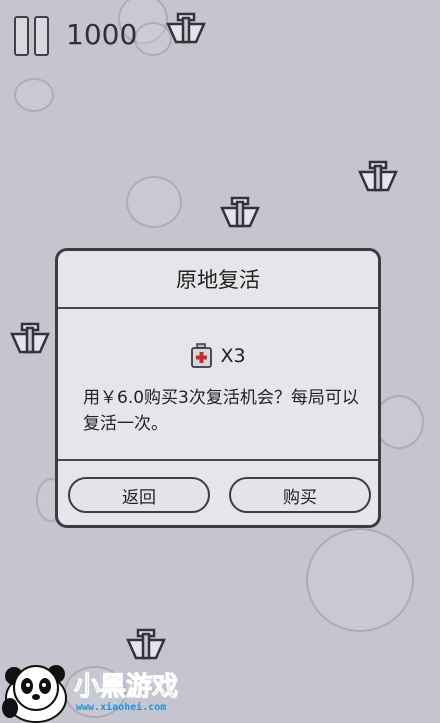 The height and width of the screenshot is (723, 440). What do you see at coordinates (218, 493) in the screenshot?
I see `dialog-footer: 返回 购买` at bounding box center [218, 493].